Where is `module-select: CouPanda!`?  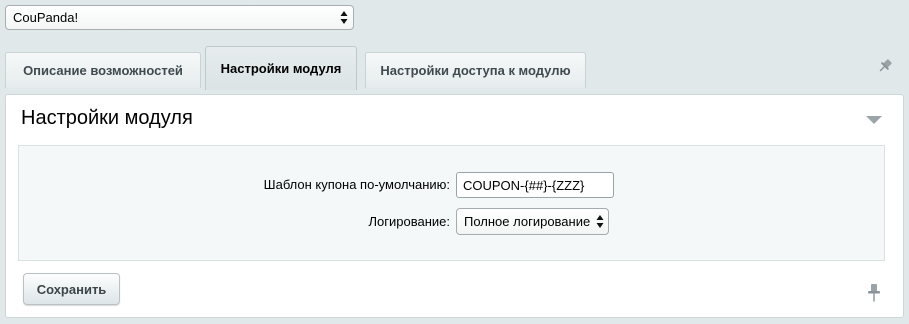
module-select: CouPanda! is located at coordinates (179, 17).